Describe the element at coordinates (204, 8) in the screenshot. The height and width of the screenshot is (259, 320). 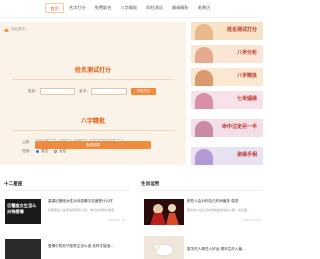
I see `nav-item-almanac: 老黄历` at that location.